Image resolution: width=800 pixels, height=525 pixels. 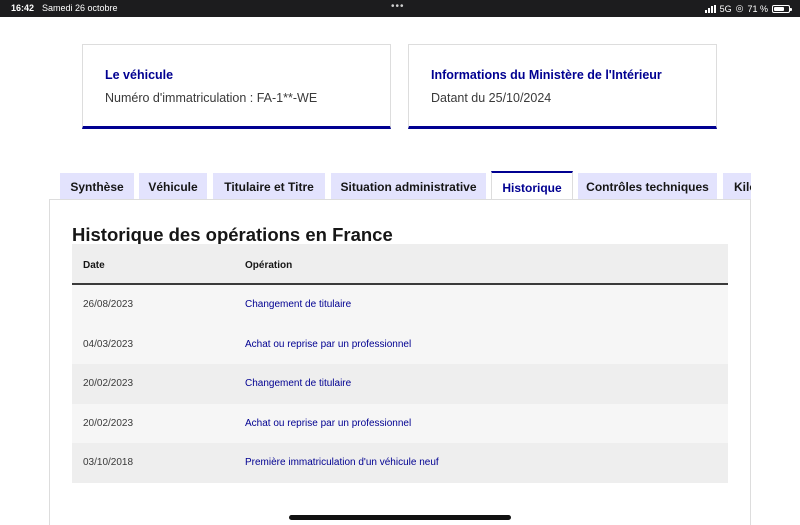 I want to click on tab-historique: Historique, so click(x=532, y=186).